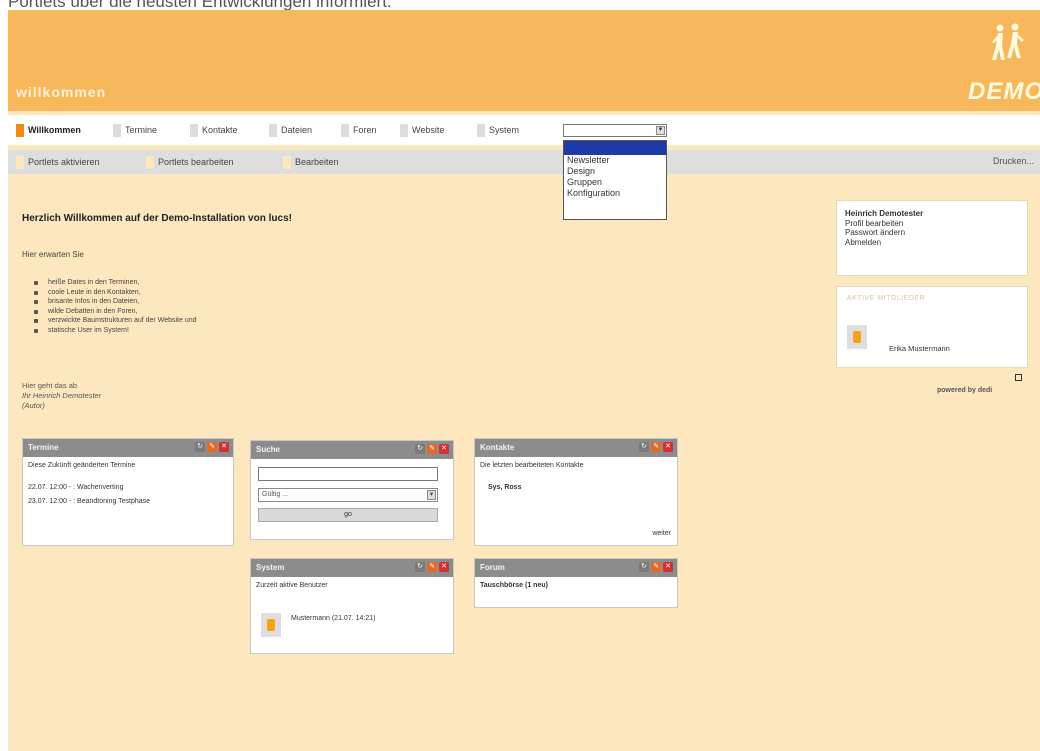 This screenshot has height=751, width=1040. Describe the element at coordinates (532, 465) in the screenshot. I see `portlet-subtitle: Die letzten bearbeiteten Kontakte` at that location.